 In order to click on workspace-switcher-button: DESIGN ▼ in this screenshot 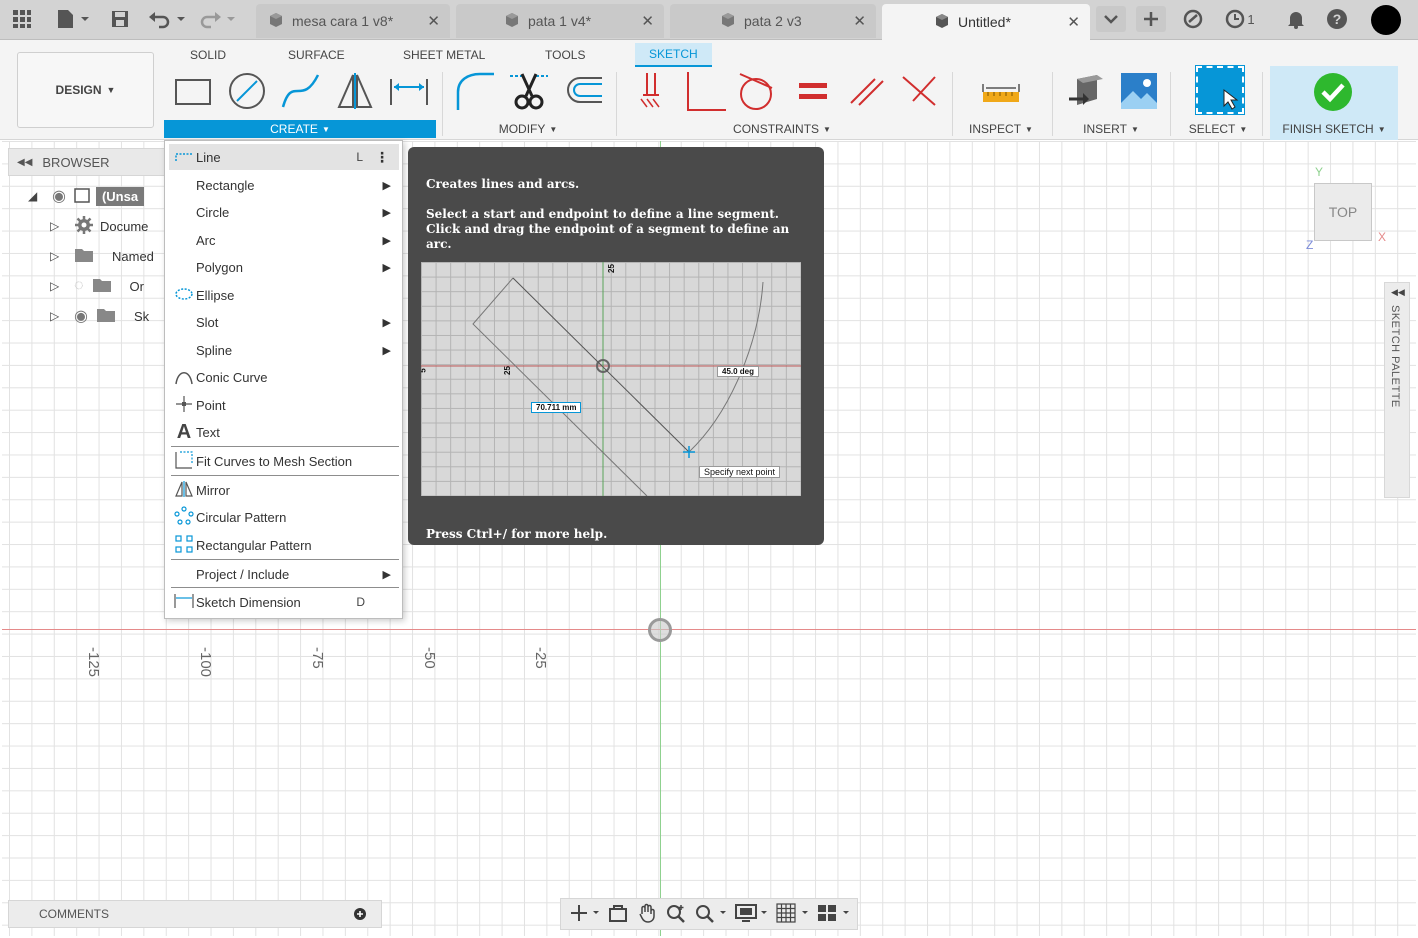, I will do `click(85, 90)`.